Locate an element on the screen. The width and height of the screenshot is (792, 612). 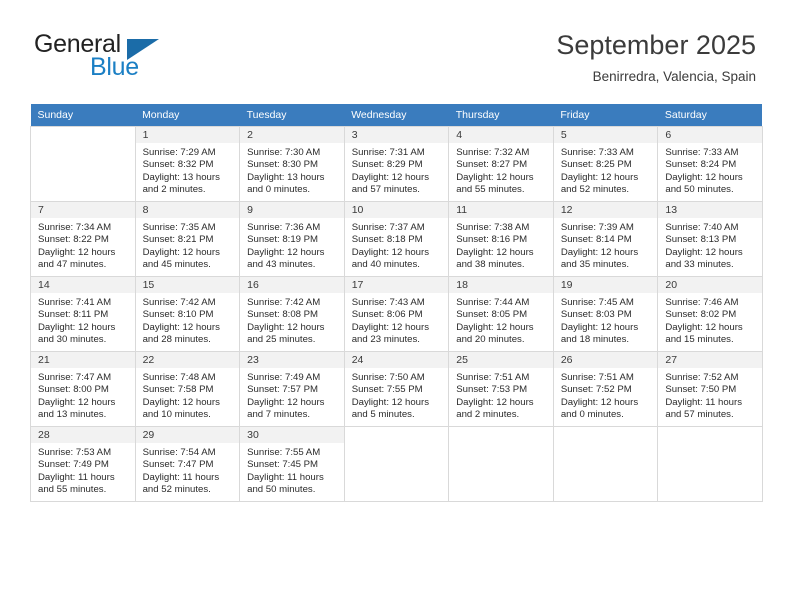
day-number: 5 is located at coordinates (605, 135).